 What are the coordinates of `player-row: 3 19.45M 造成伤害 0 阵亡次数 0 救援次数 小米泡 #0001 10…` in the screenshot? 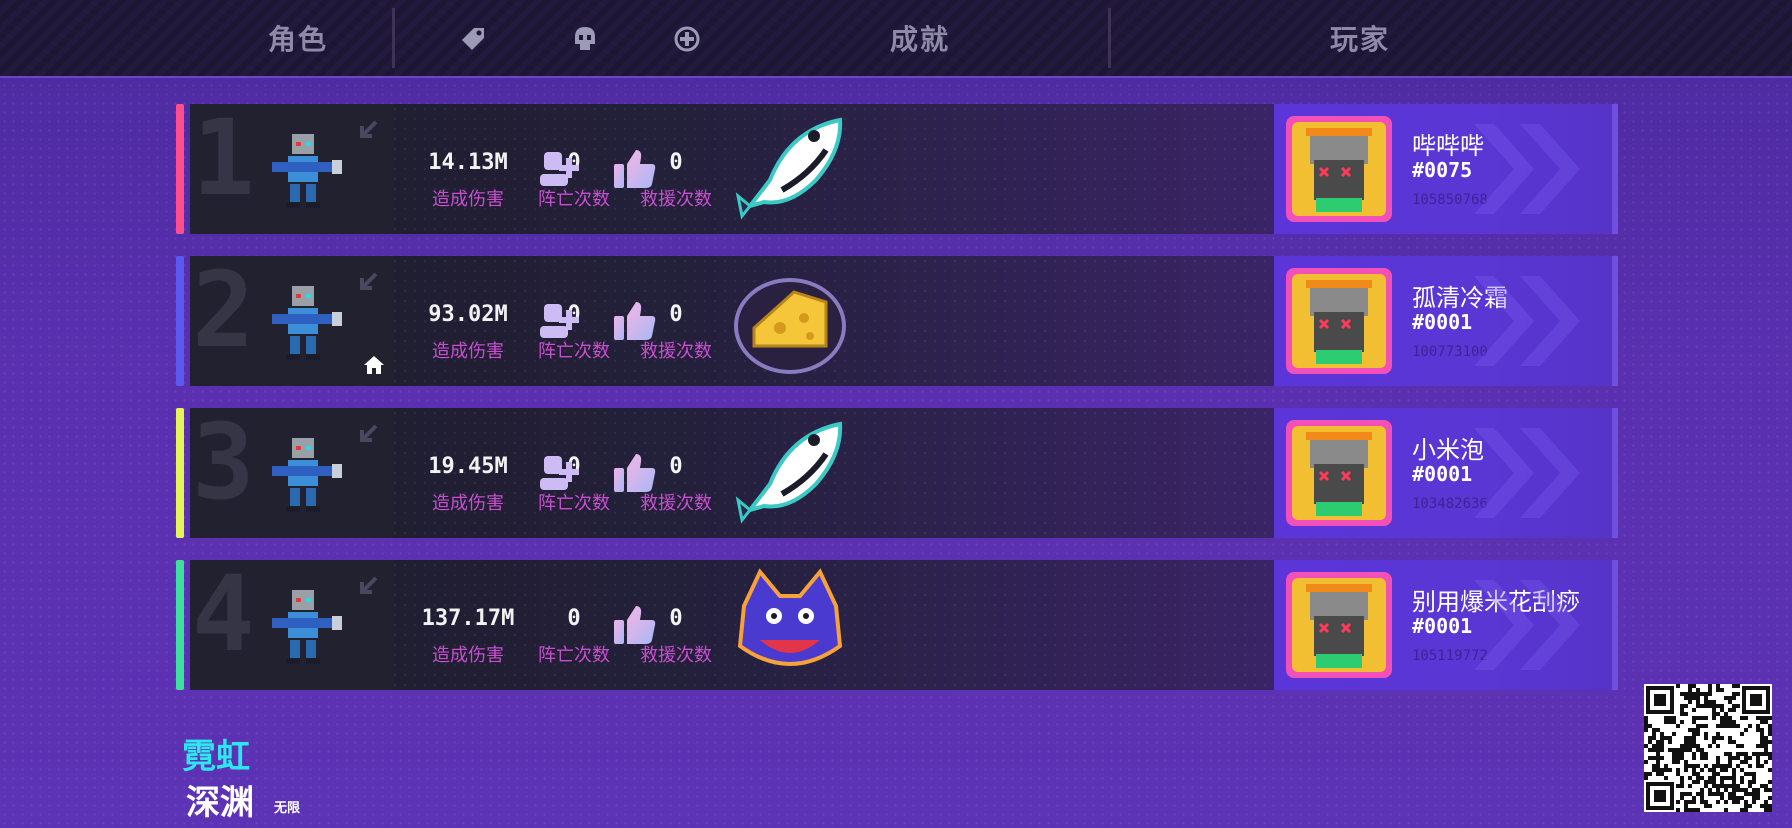 It's located at (897, 473).